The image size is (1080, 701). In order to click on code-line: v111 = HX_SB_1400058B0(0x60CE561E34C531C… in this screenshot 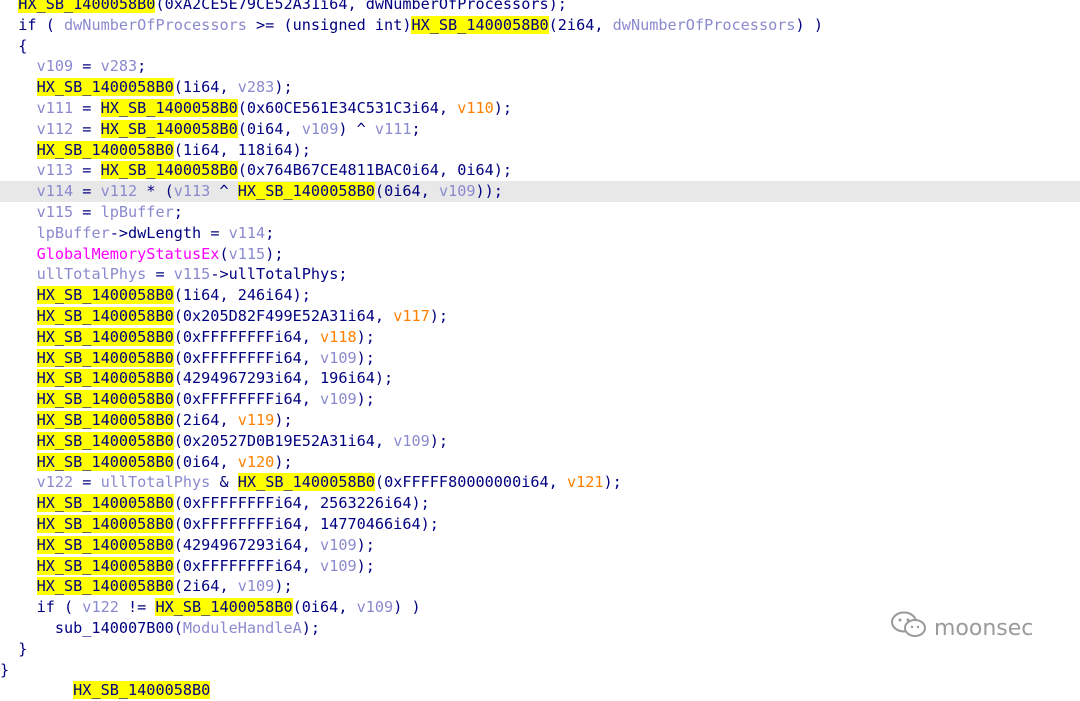, I will do `click(540, 108)`.